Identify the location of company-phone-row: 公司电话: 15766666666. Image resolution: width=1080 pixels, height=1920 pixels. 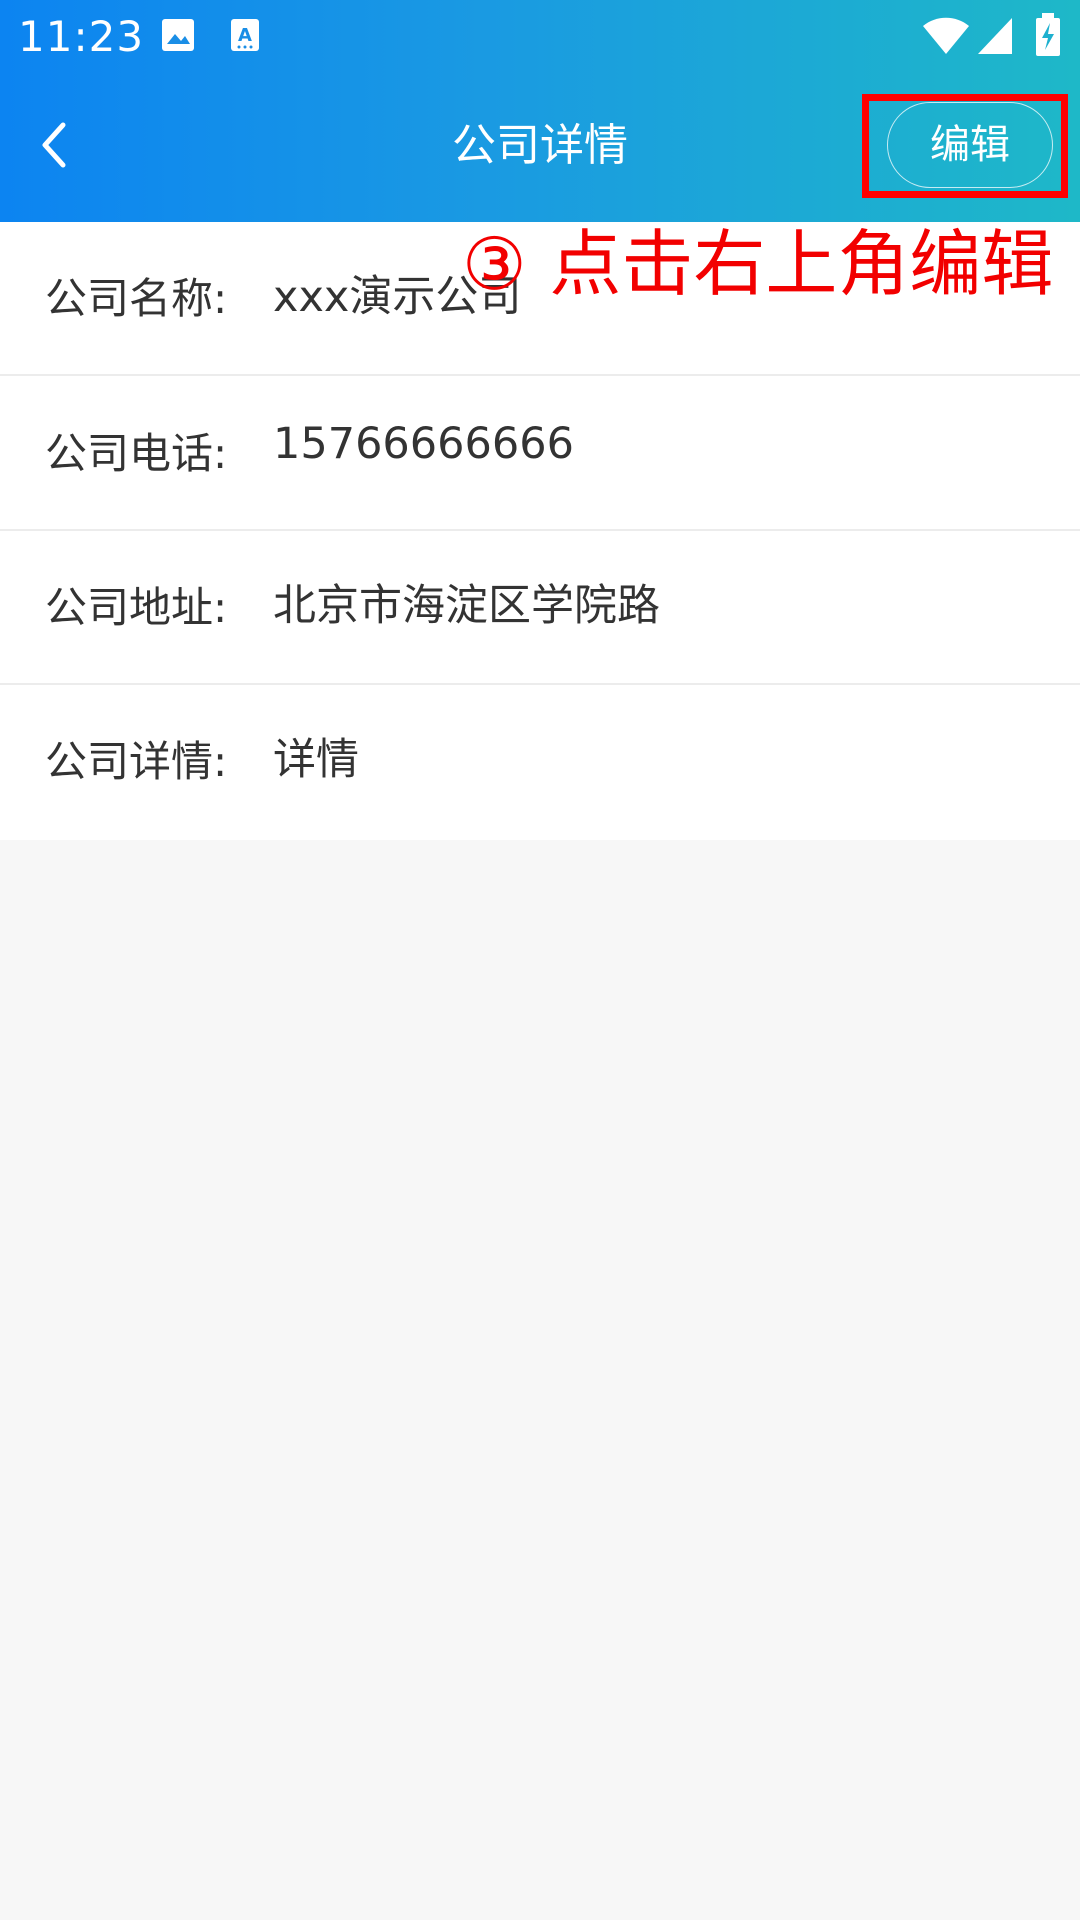
(540, 454).